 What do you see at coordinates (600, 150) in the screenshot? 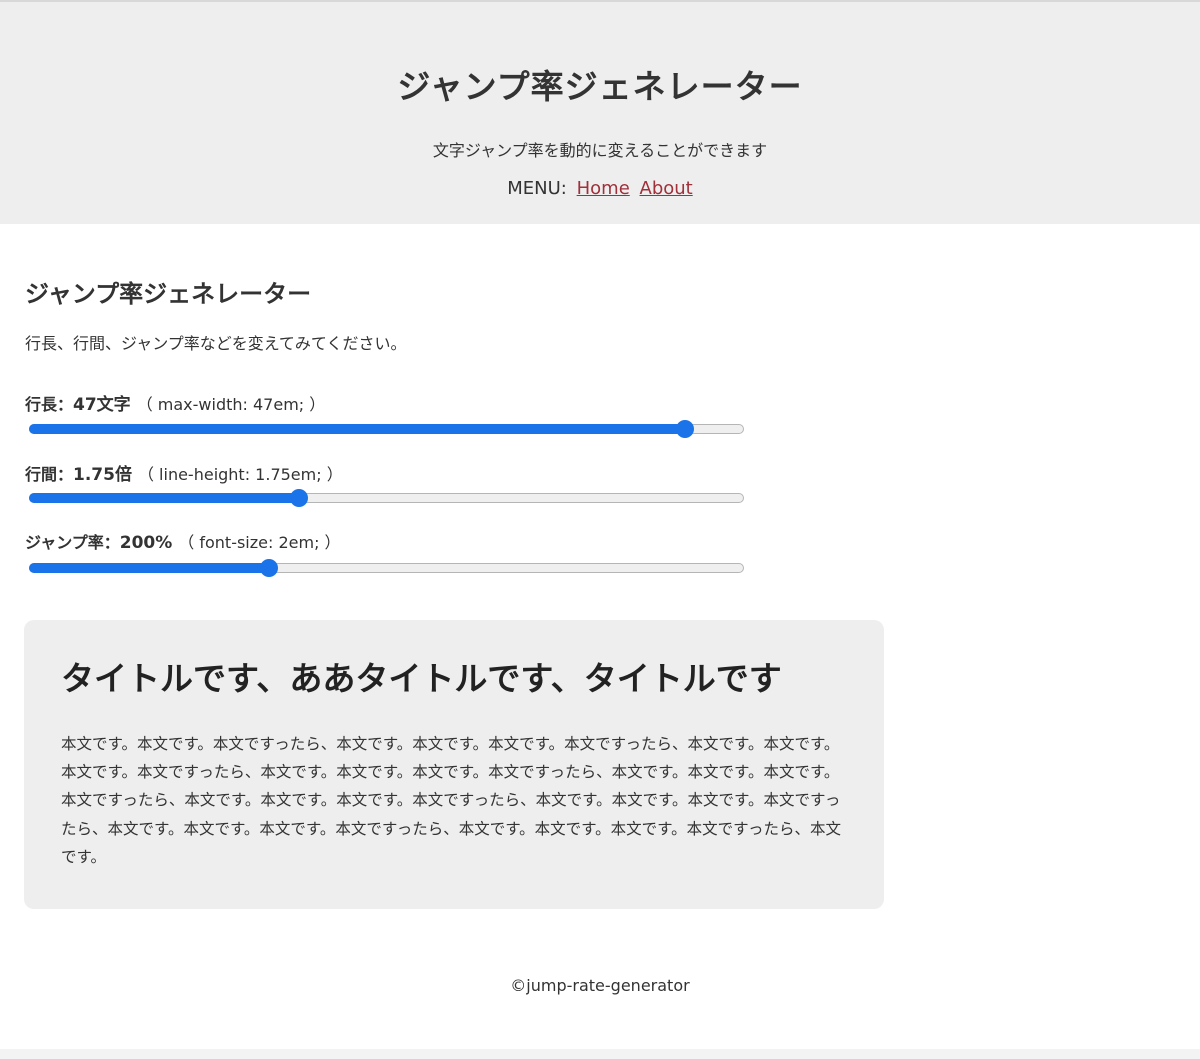
I see `site-description: 文字ジャンプ率を動的に変えることができます` at bounding box center [600, 150].